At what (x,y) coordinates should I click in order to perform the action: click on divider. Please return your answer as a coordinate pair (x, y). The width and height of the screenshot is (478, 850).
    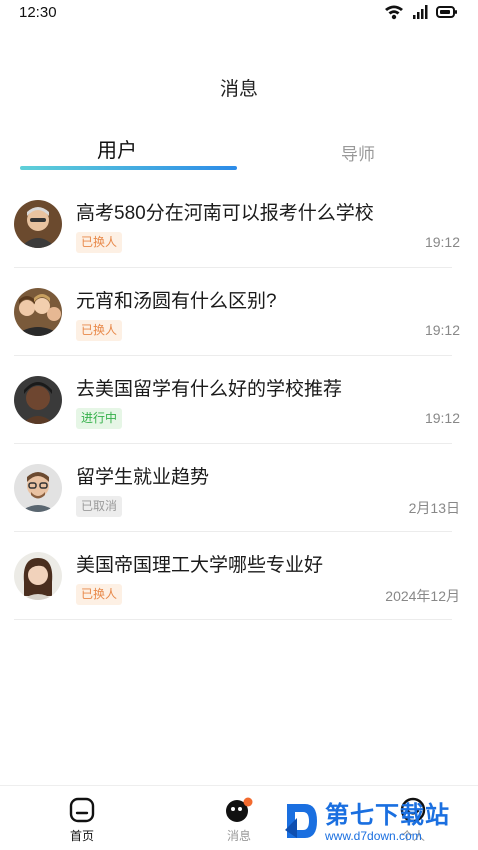
    Looking at the image, I should click on (233, 619).